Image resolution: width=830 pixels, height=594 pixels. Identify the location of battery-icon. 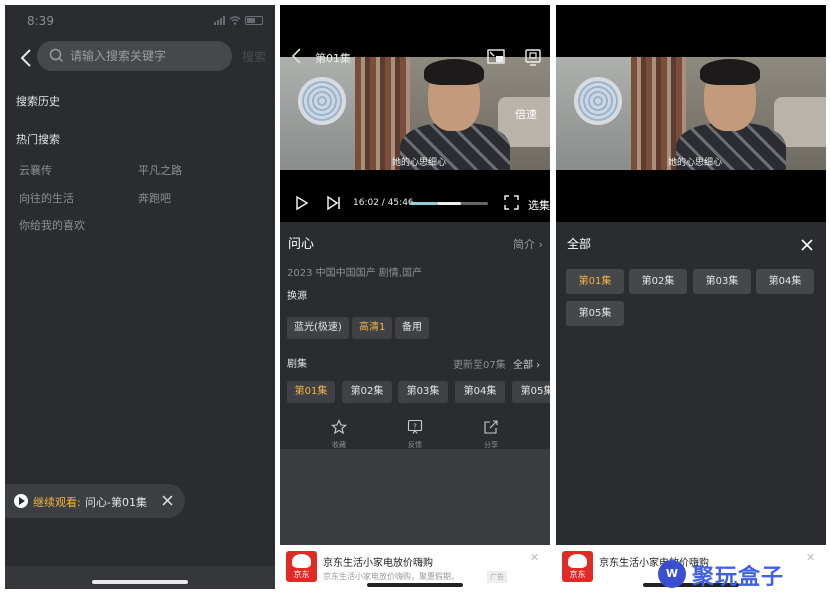
(254, 20).